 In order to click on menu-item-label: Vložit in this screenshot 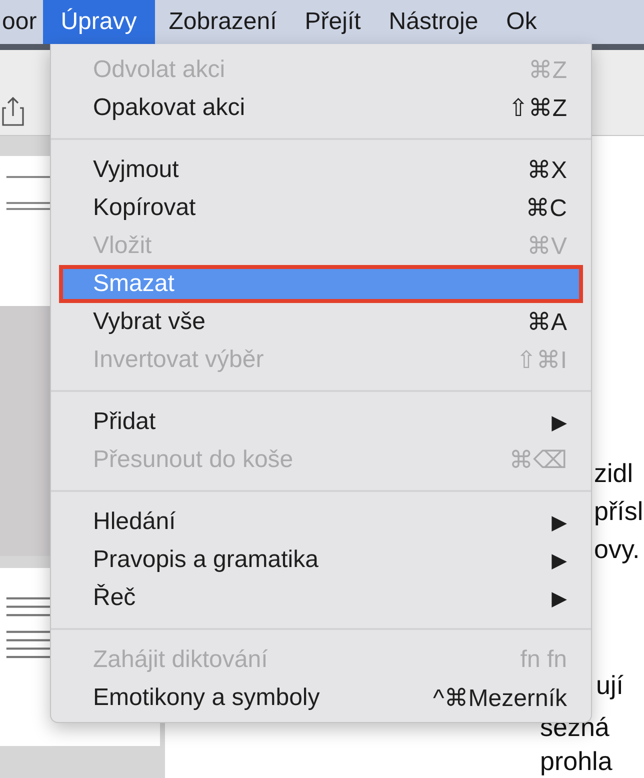, I will do `click(122, 246)`.